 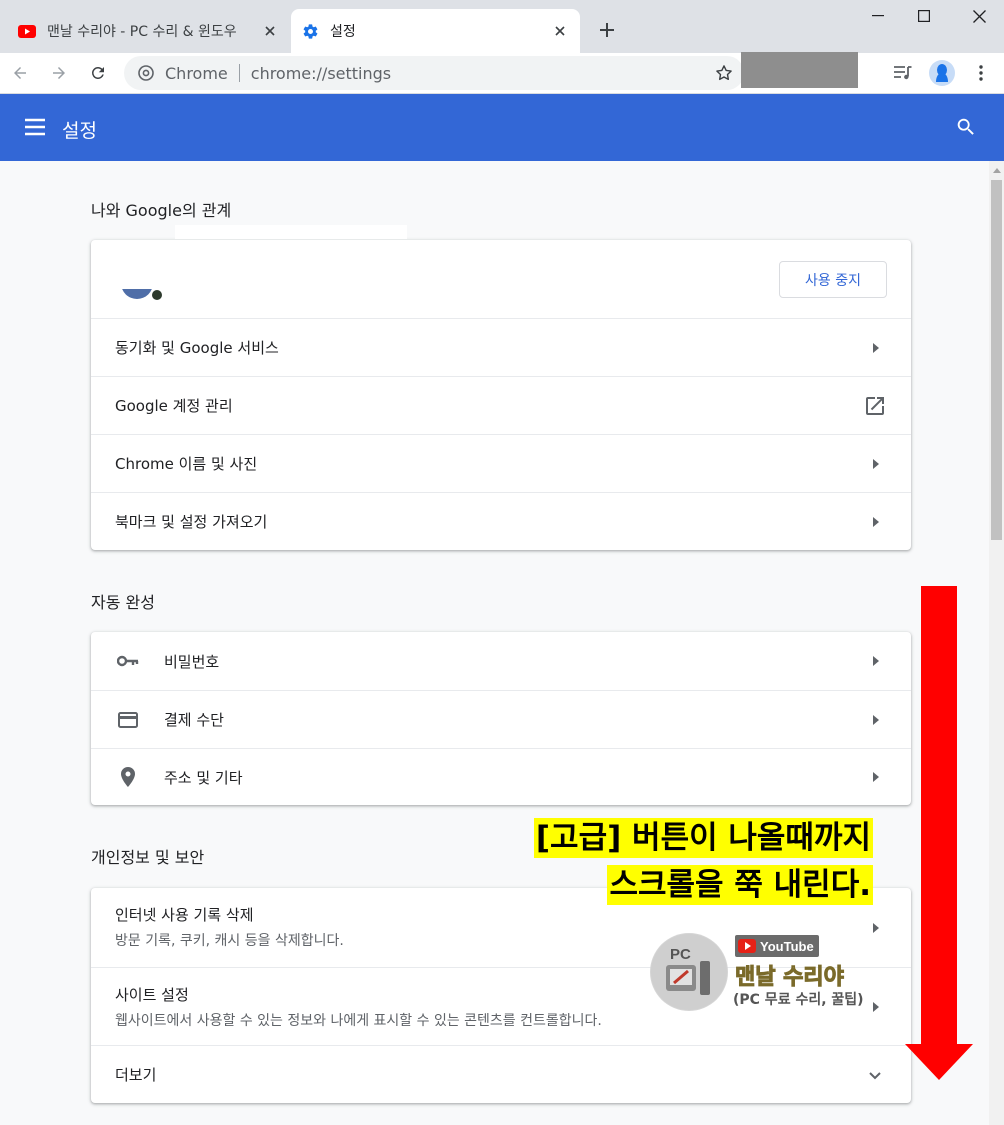 I want to click on settings-header: 설정, so click(x=502, y=127).